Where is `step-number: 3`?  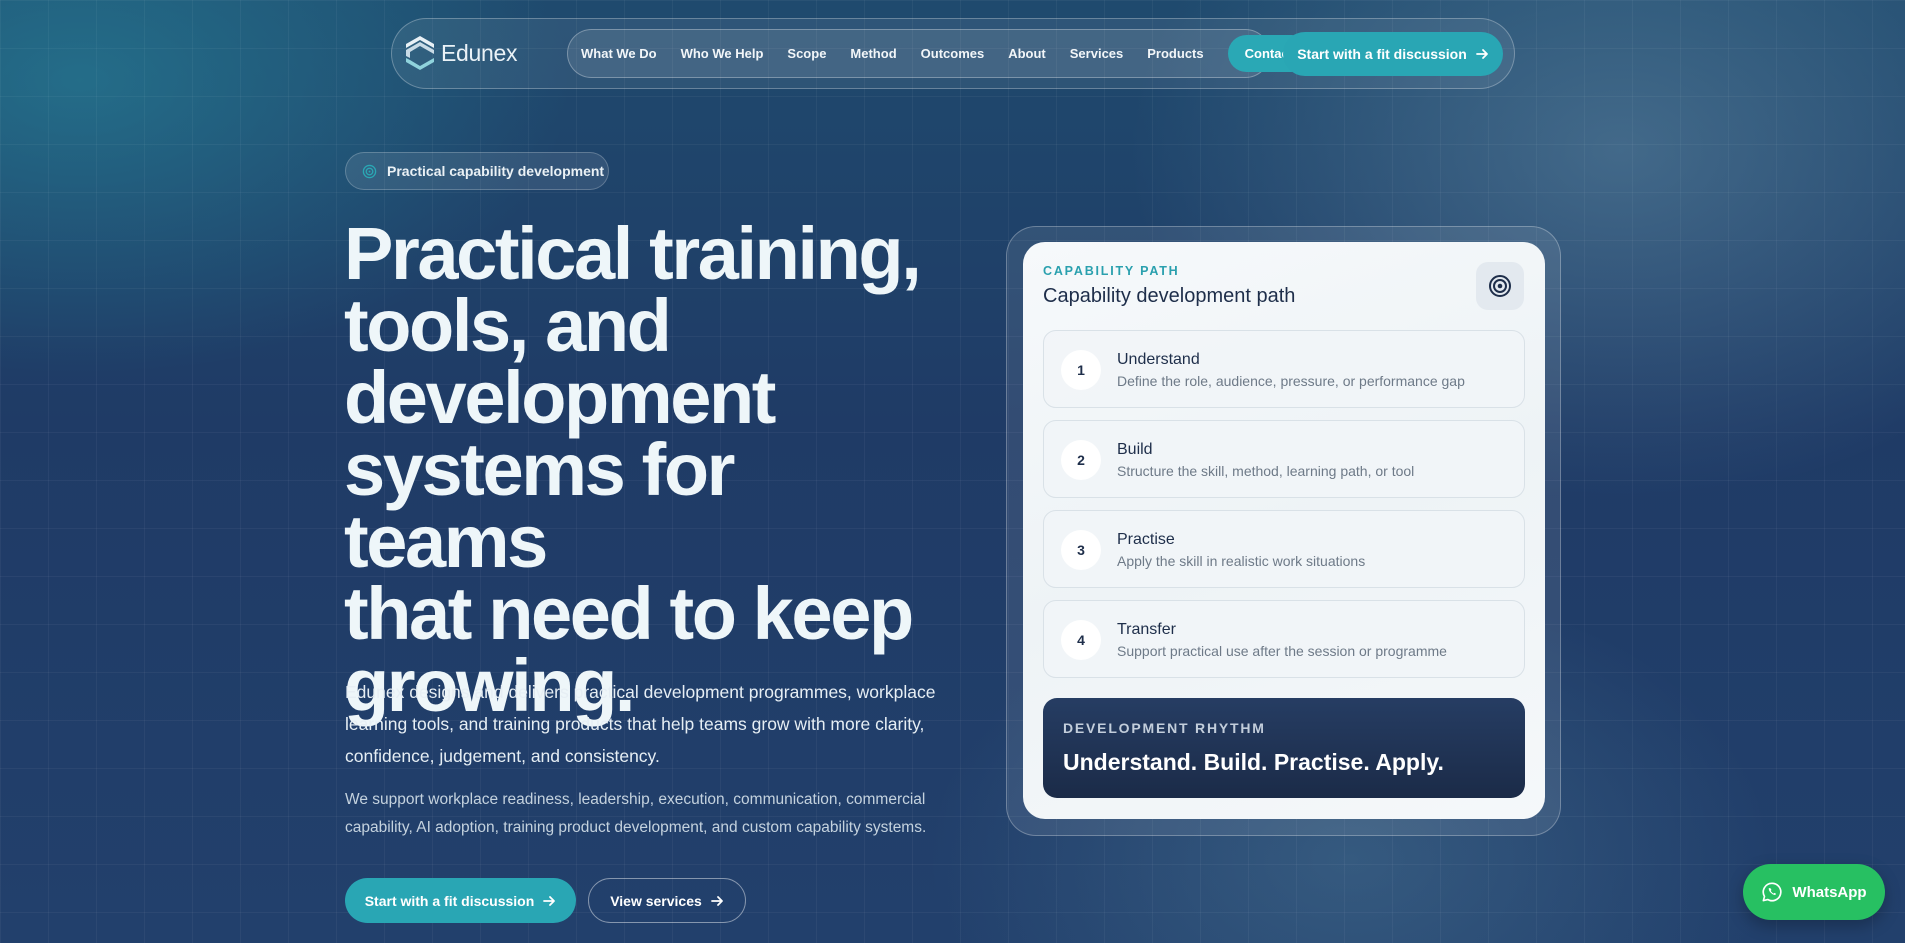 step-number: 3 is located at coordinates (1081, 550).